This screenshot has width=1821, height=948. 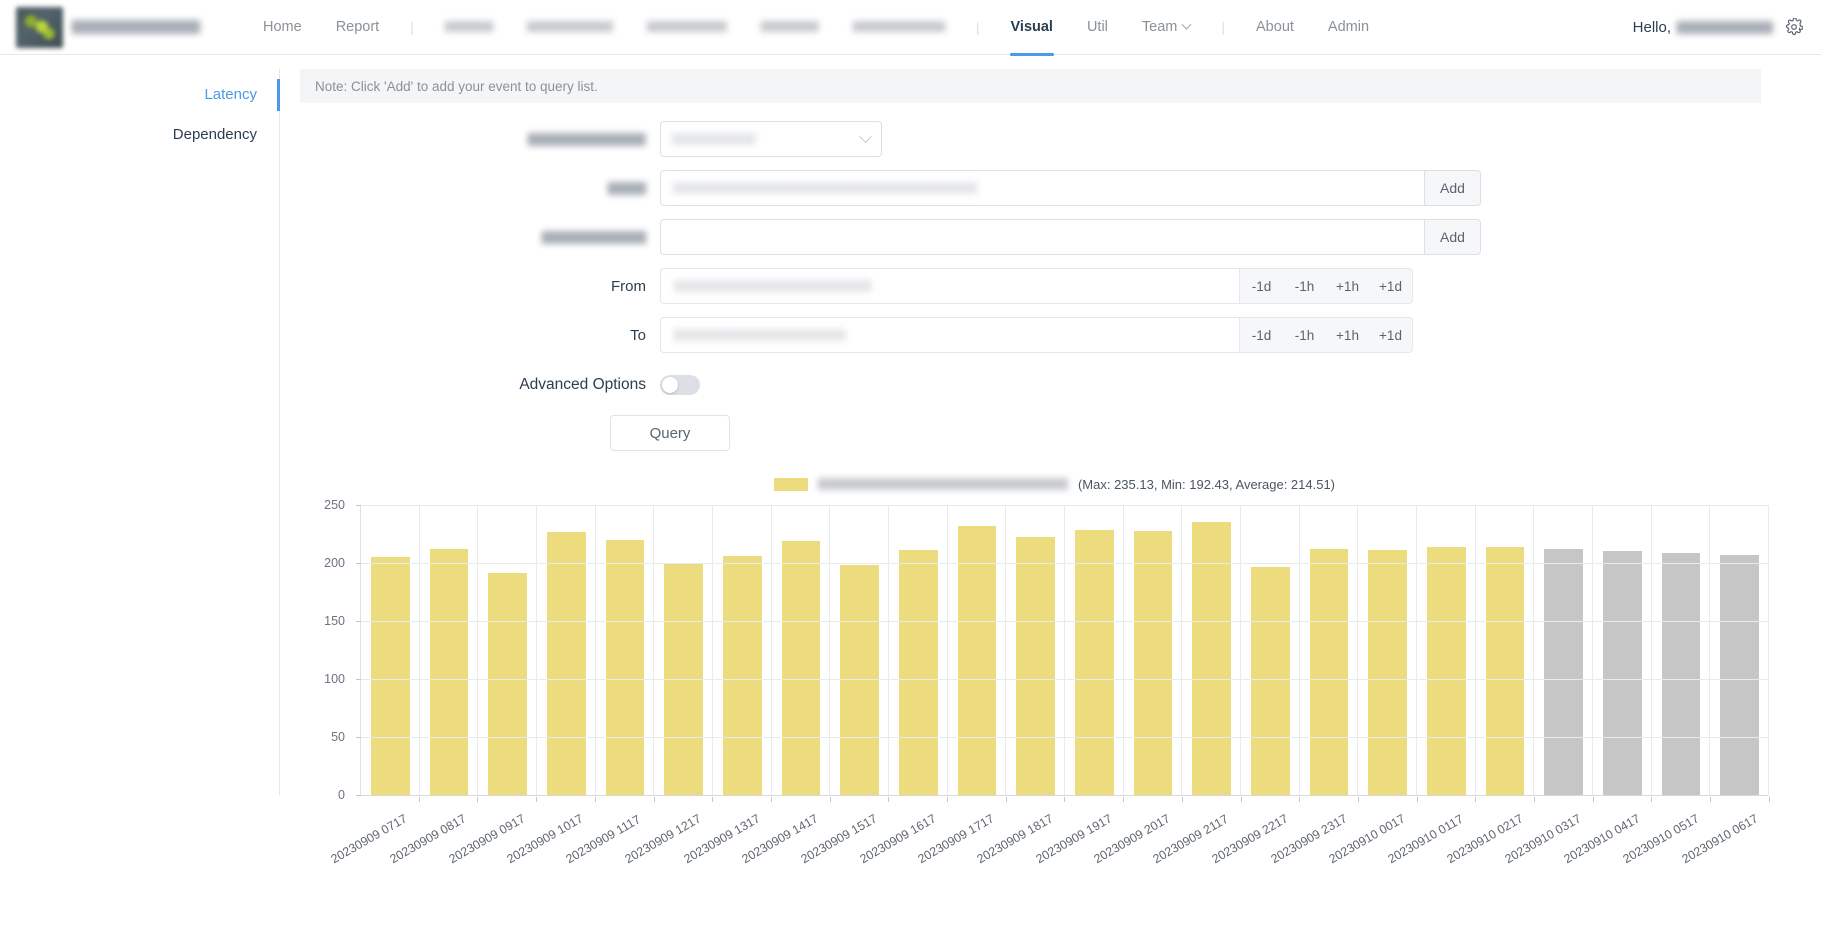 I want to click on form-row-to: To -1d -1h +1h +1d, so click(x=1054, y=335).